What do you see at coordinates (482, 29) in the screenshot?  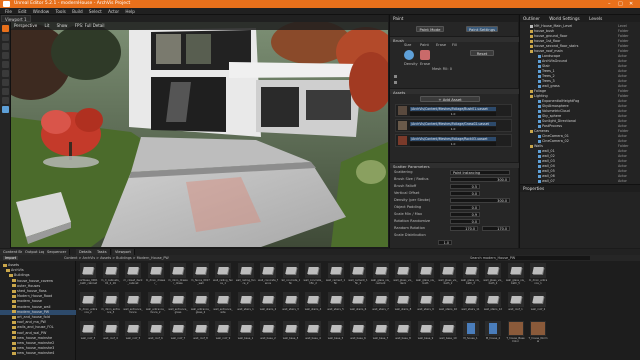 I see `paint-settings-button: Paint Settings` at bounding box center [482, 29].